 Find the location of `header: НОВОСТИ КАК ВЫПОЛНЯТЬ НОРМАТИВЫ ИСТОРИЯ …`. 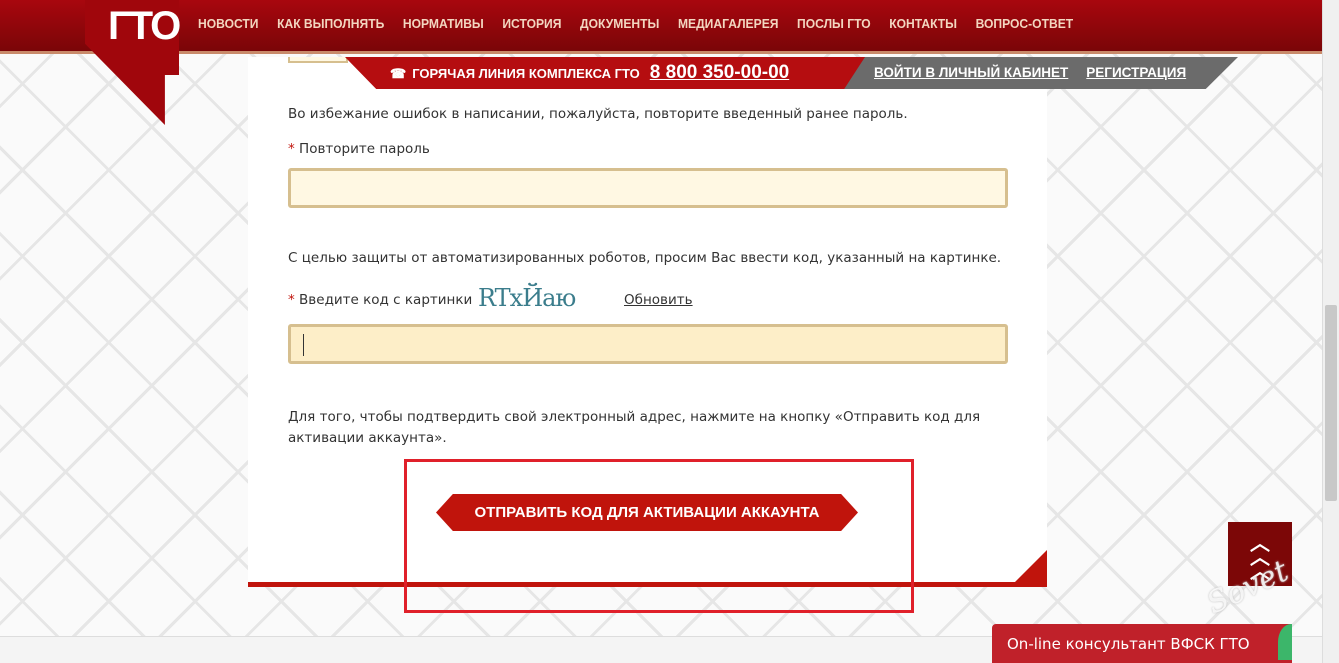

header: НОВОСТИ КАК ВЫПОЛНЯТЬ НОРМАТИВЫ ИСТОРИЯ … is located at coordinates (661, 27).